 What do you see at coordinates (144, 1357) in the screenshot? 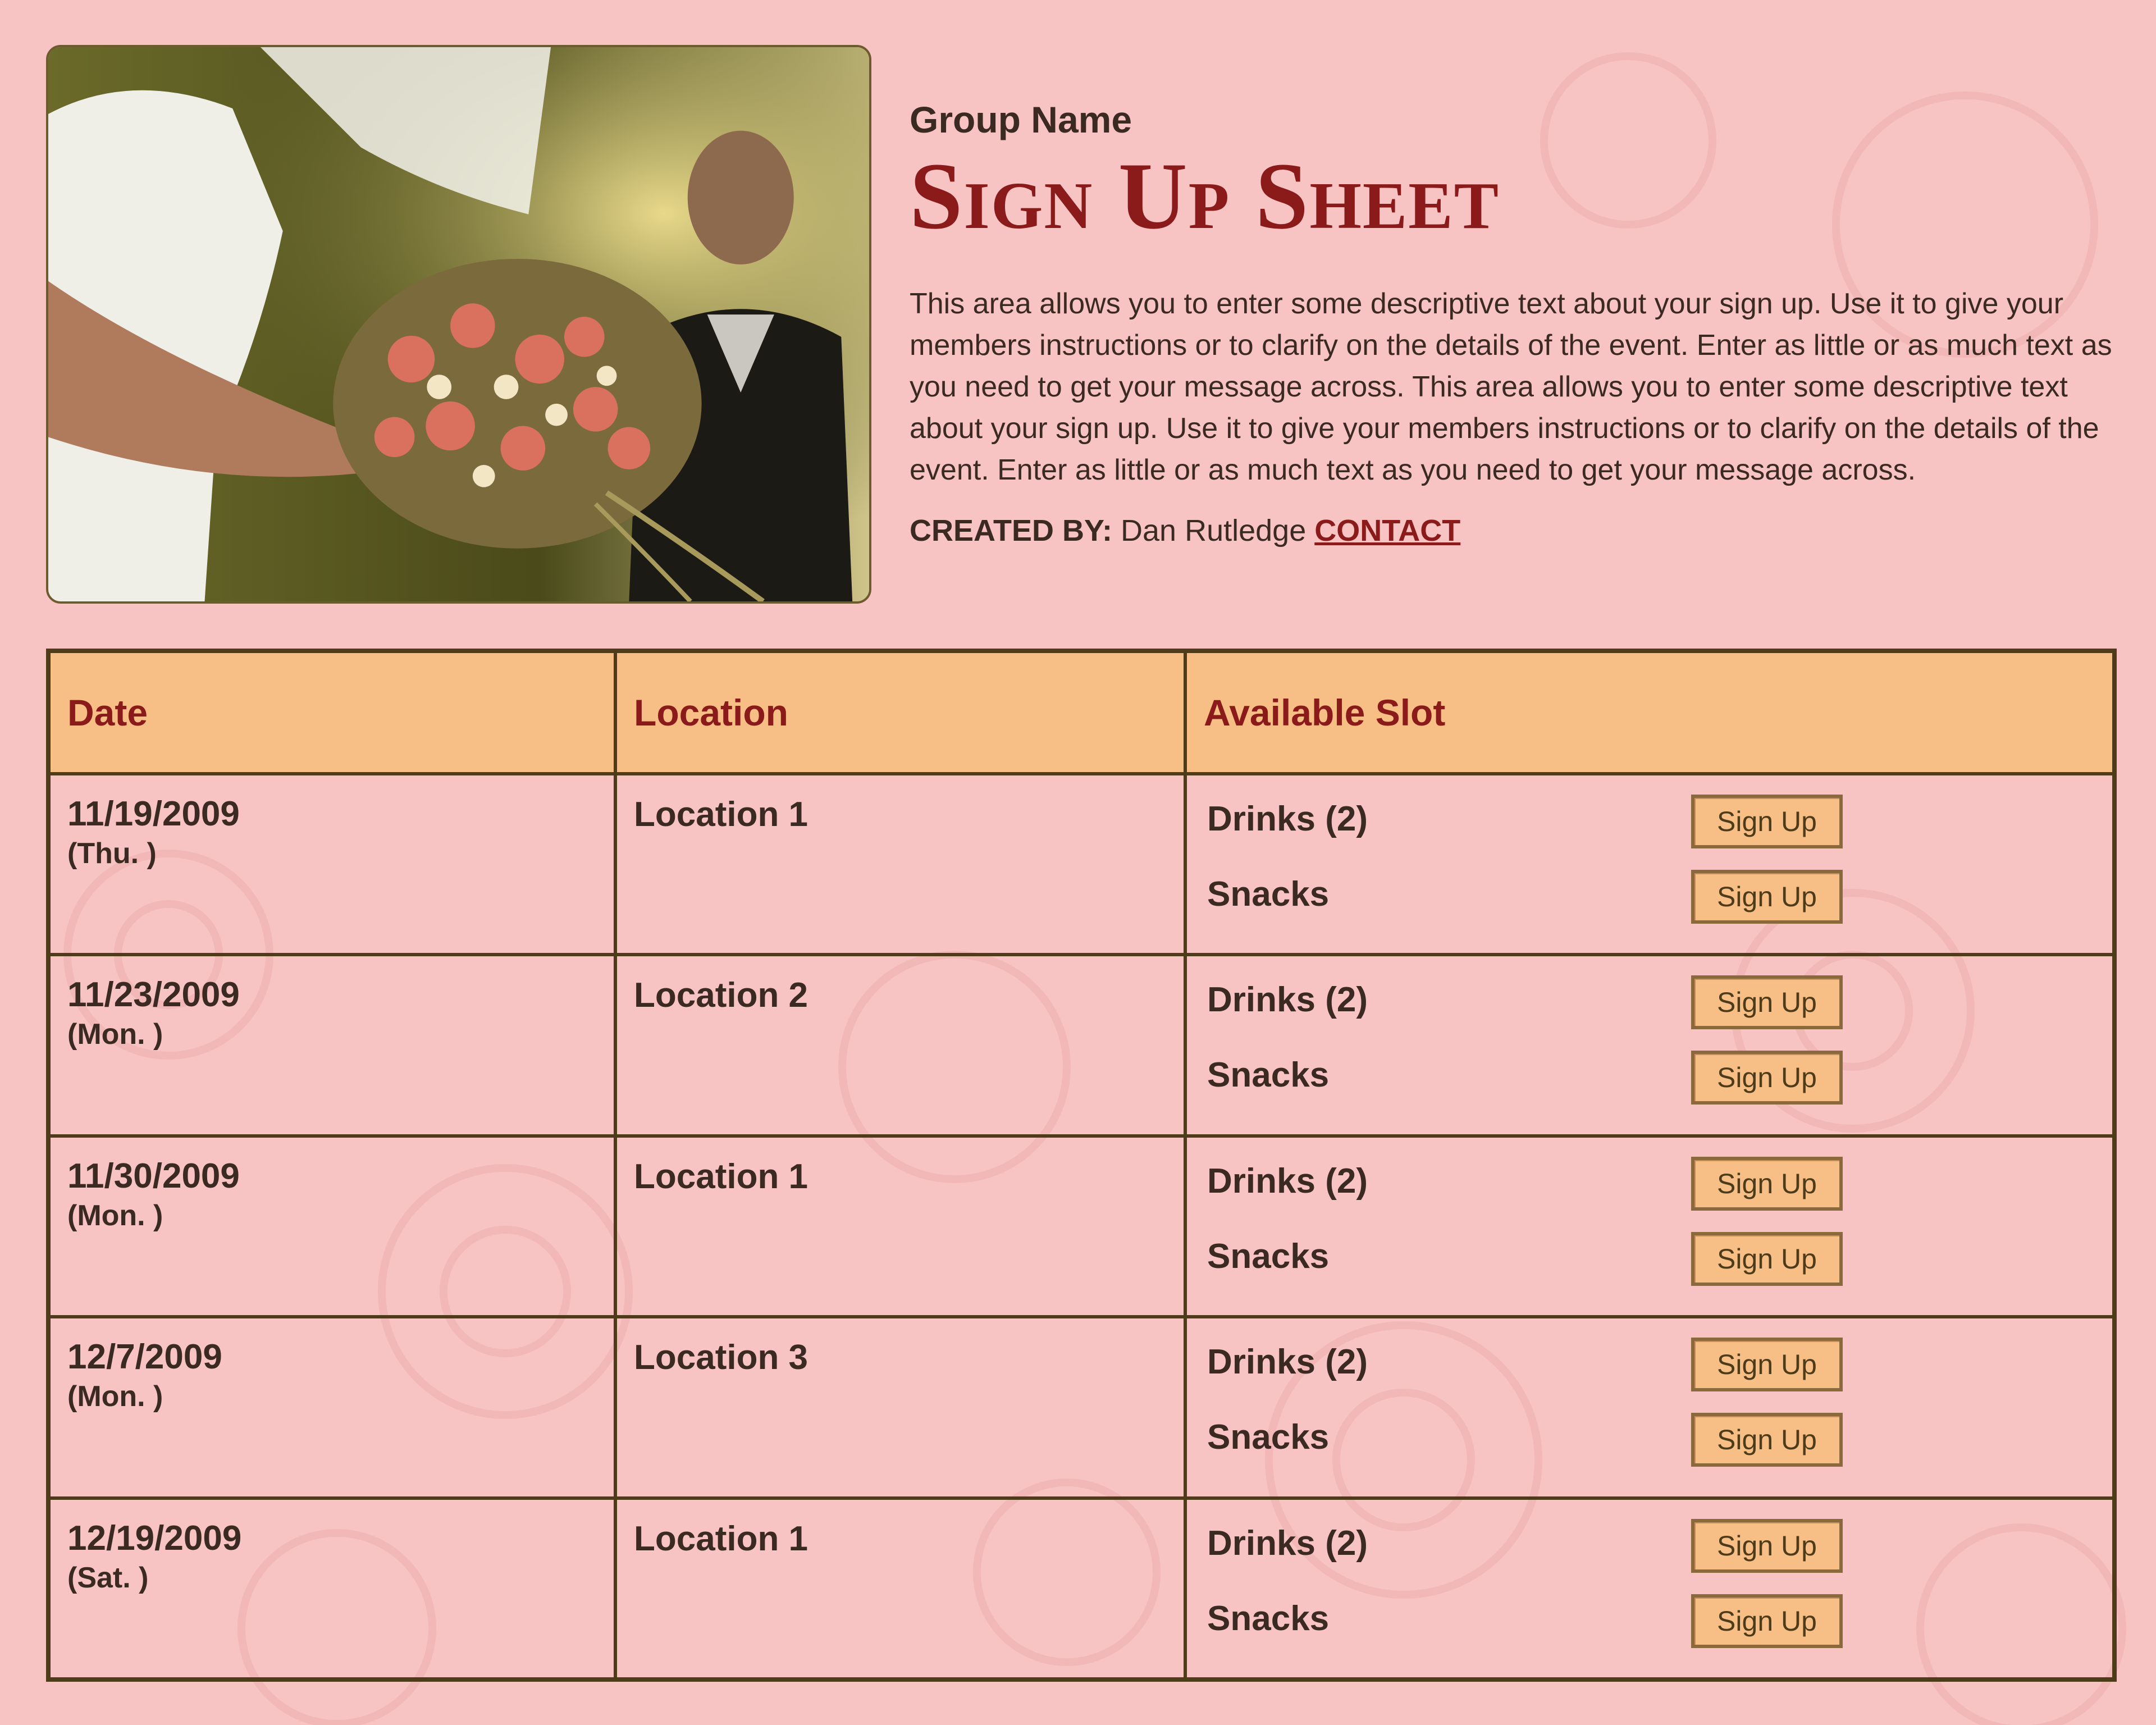
I see `date-value: 12/7/2009` at bounding box center [144, 1357].